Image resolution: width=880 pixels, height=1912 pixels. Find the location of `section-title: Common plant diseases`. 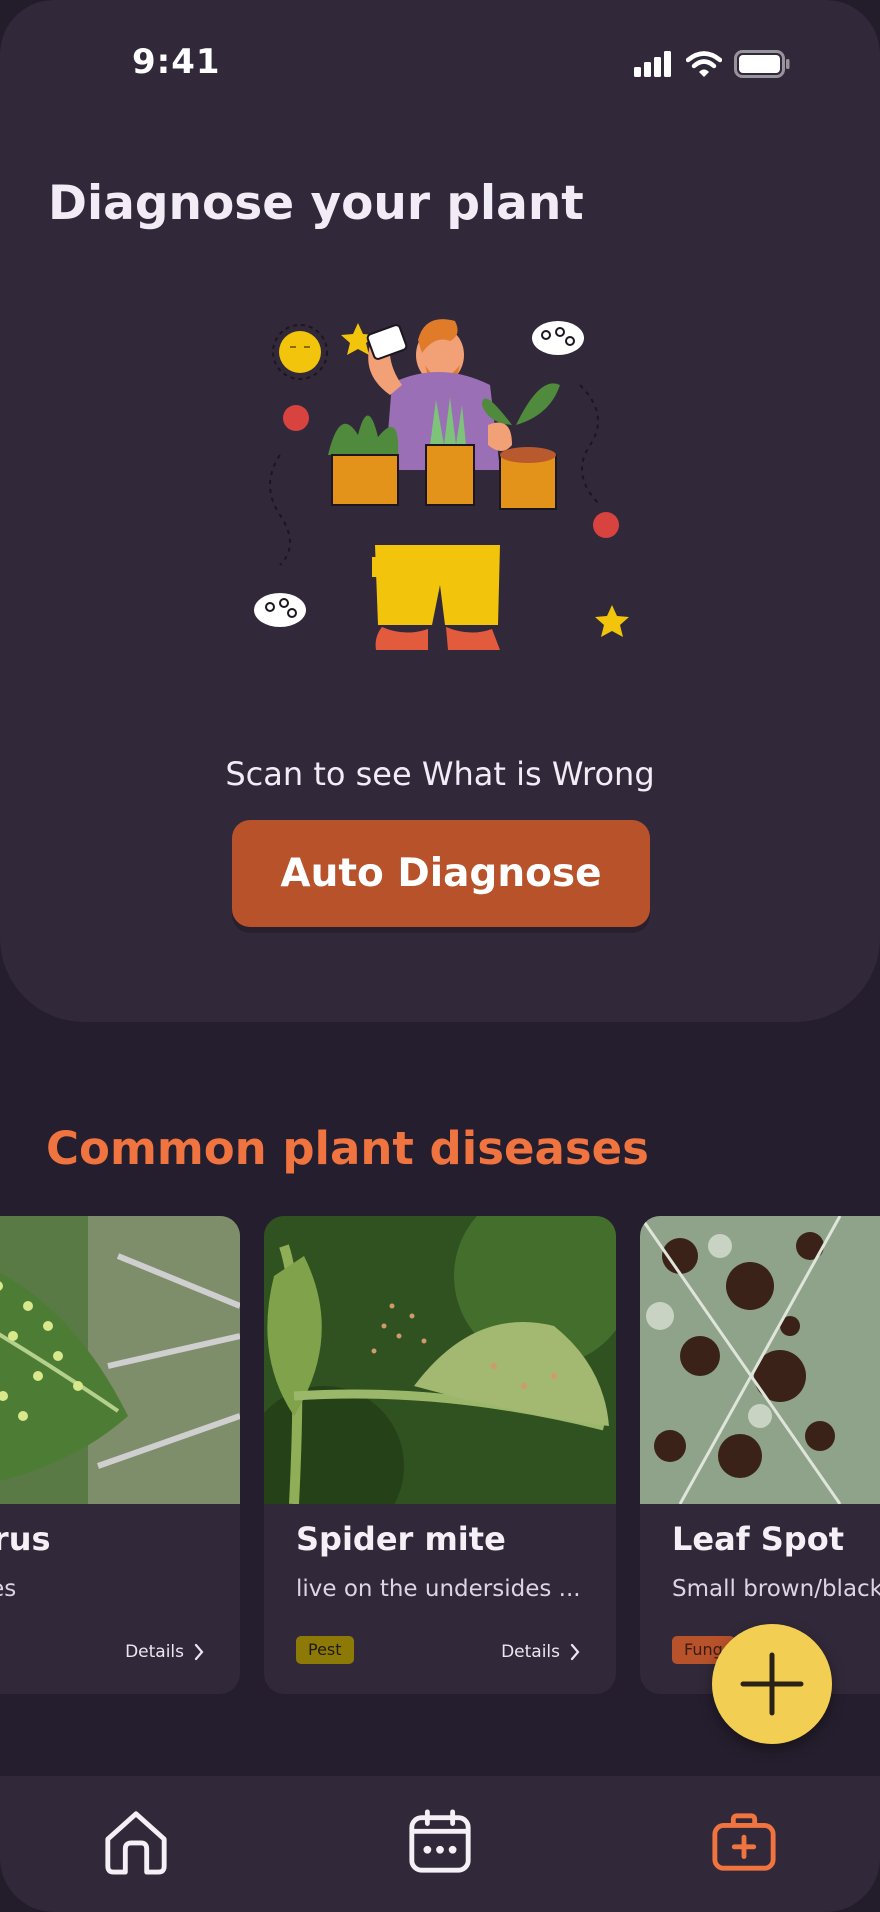

section-title: Common plant diseases is located at coordinates (347, 1148).